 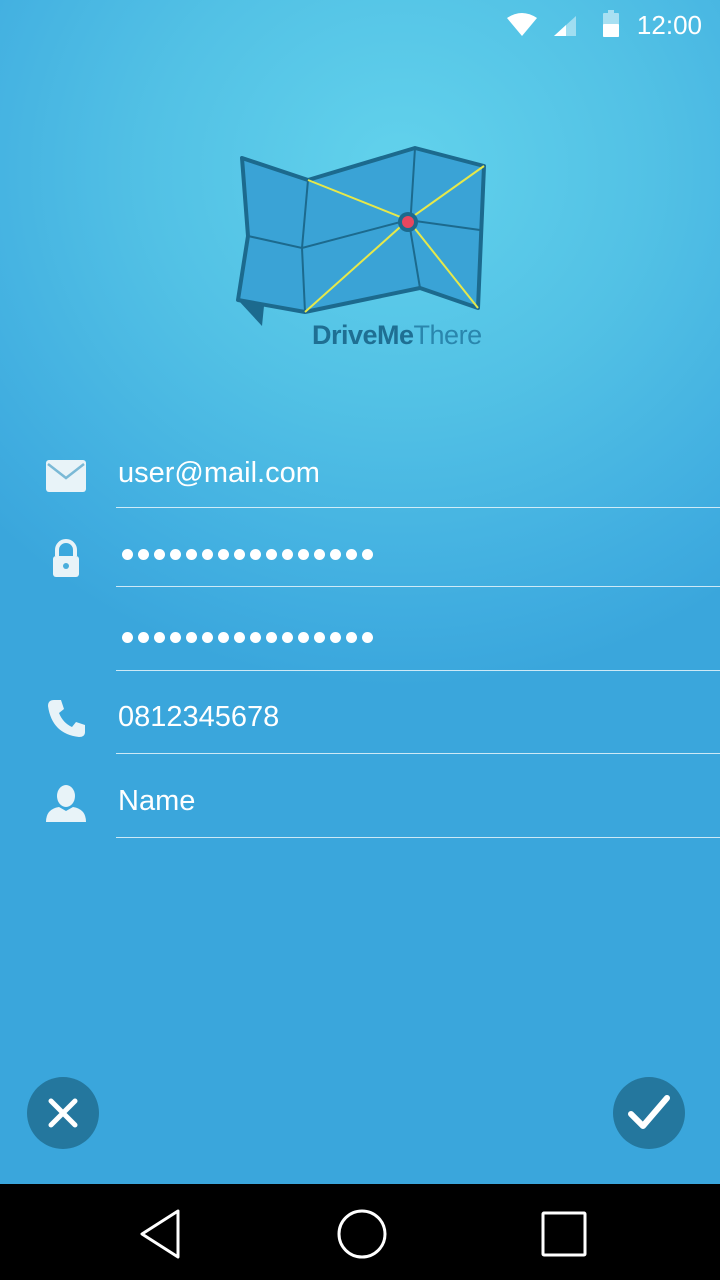 What do you see at coordinates (247, 637) in the screenshot?
I see `confirm-password-mask` at bounding box center [247, 637].